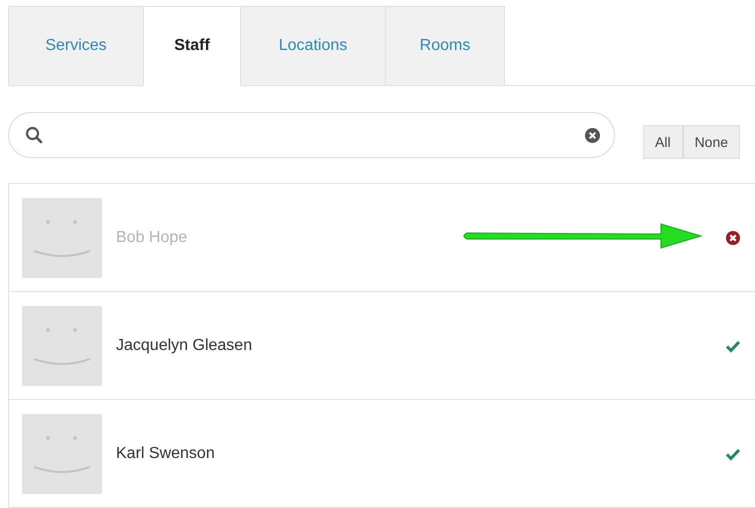  What do you see at coordinates (34, 135) in the screenshot?
I see `search-icon` at bounding box center [34, 135].